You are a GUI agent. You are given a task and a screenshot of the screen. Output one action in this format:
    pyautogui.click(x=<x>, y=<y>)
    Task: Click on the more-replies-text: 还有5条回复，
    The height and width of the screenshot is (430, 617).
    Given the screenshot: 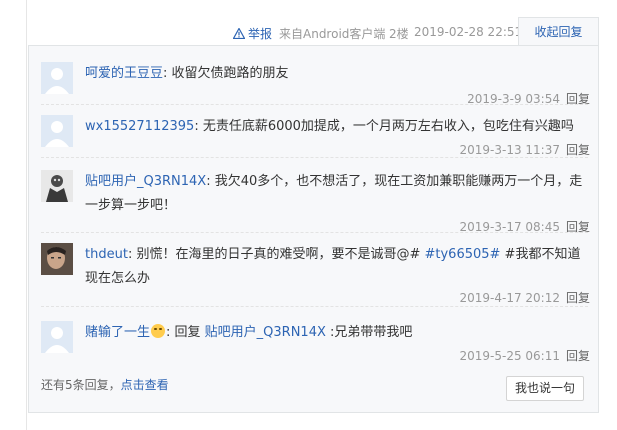 What is the action you would take?
    pyautogui.click(x=81, y=385)
    